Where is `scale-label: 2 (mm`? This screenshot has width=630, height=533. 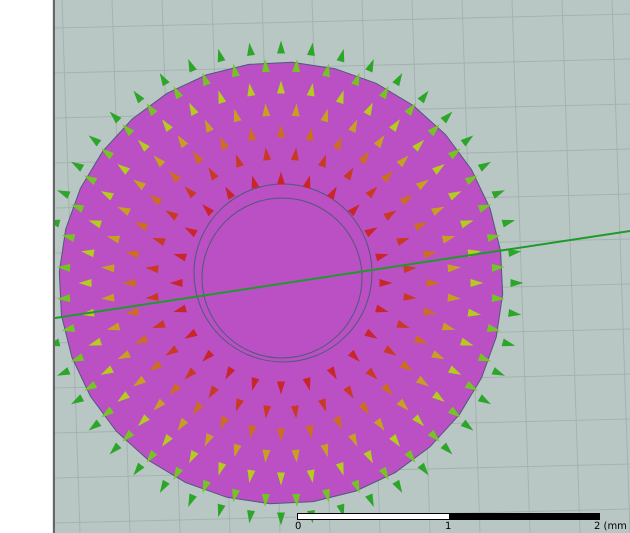
scale-label: 2 (mm is located at coordinates (610, 526).